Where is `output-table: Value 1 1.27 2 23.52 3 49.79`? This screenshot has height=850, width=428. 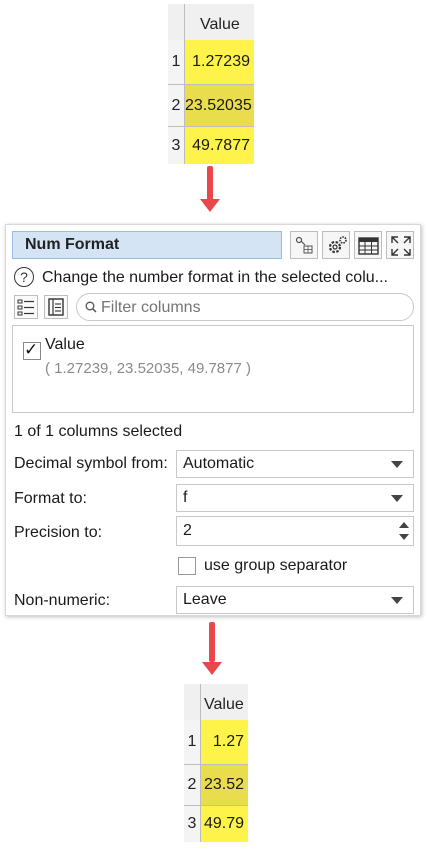 output-table: Value 1 1.27 2 23.52 3 49.79 is located at coordinates (216, 763).